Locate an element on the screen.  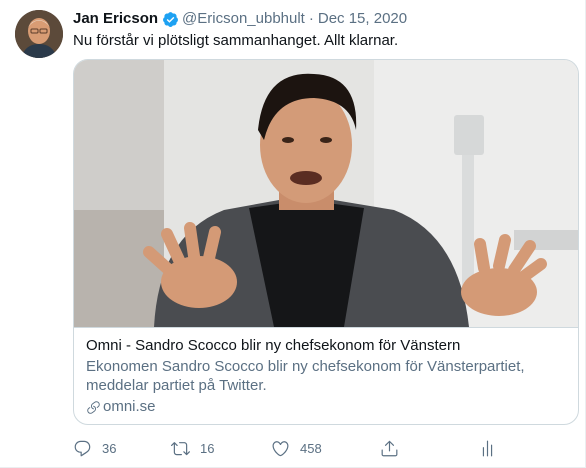
author-handle: @Ericson_ubbhult is located at coordinates (243, 19).